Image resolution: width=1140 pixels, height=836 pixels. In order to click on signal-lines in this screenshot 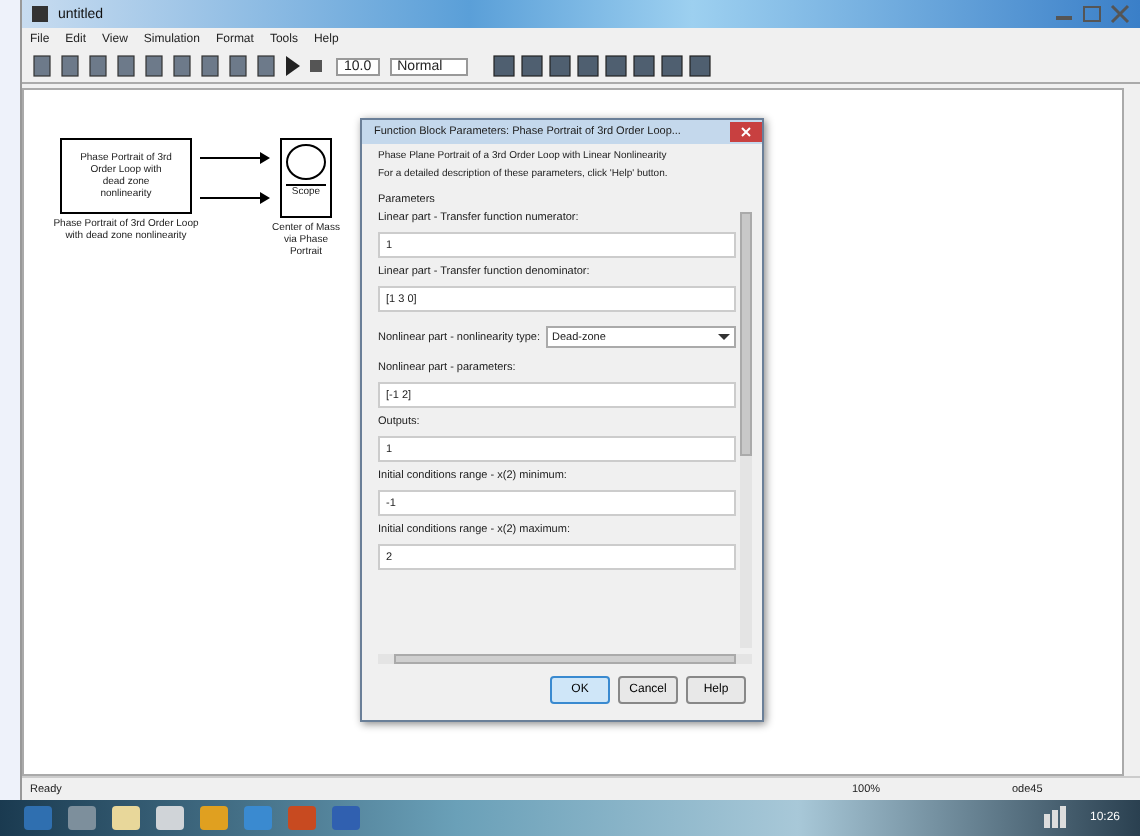, I will do `click(236, 180)`.